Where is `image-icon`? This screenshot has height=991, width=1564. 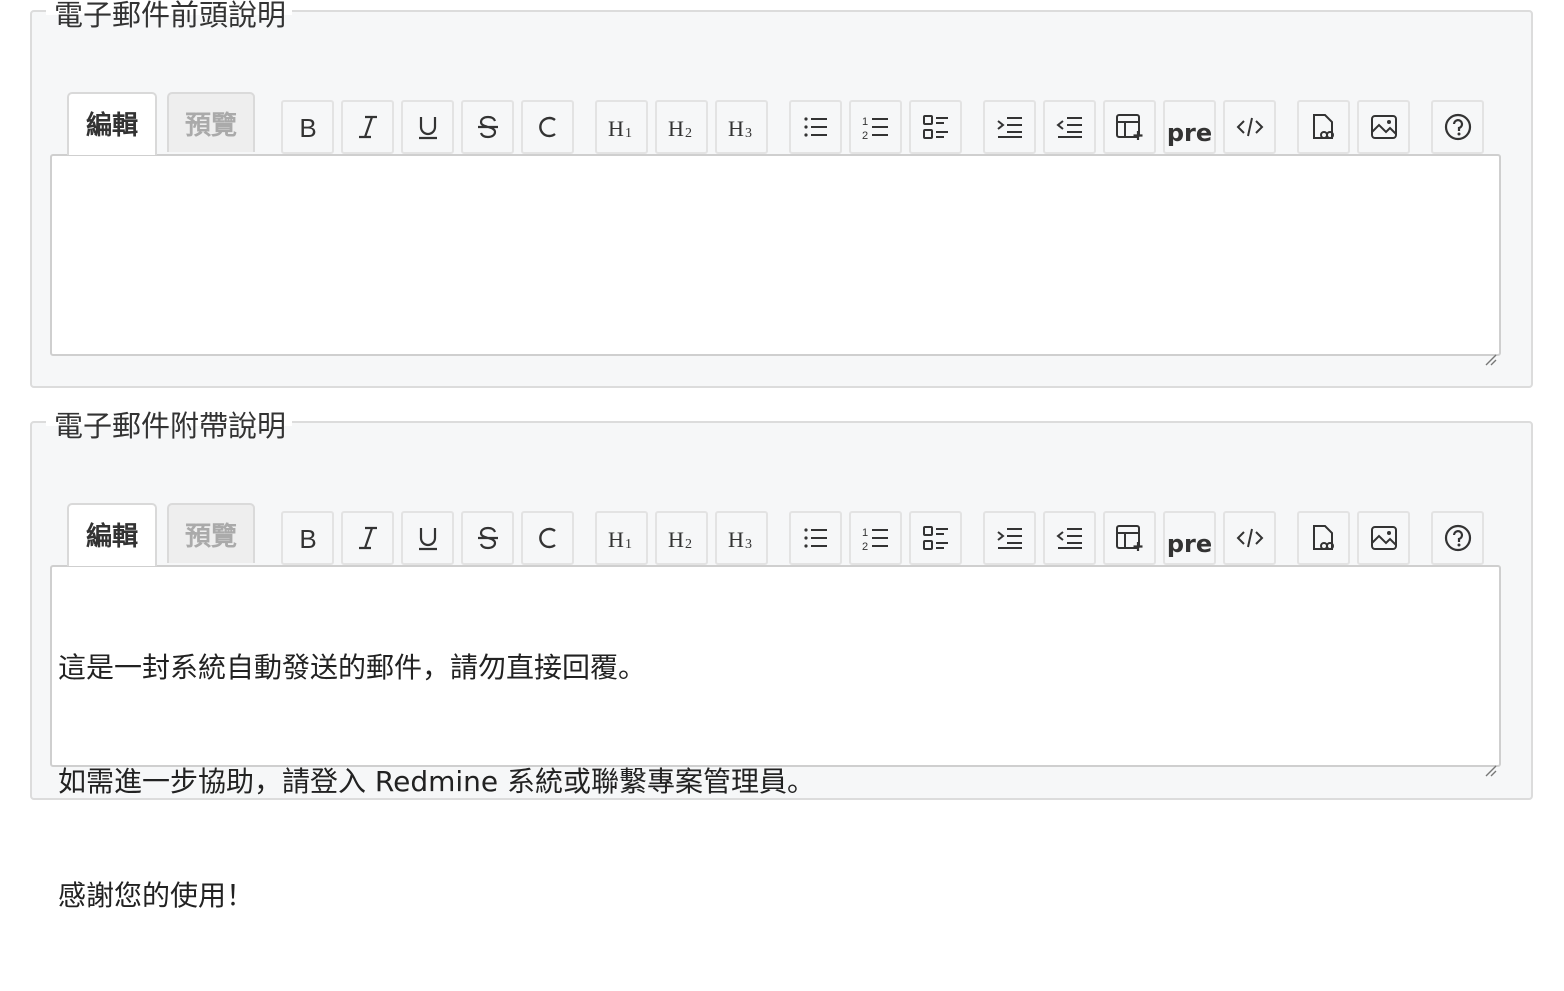
image-icon is located at coordinates (1384, 127).